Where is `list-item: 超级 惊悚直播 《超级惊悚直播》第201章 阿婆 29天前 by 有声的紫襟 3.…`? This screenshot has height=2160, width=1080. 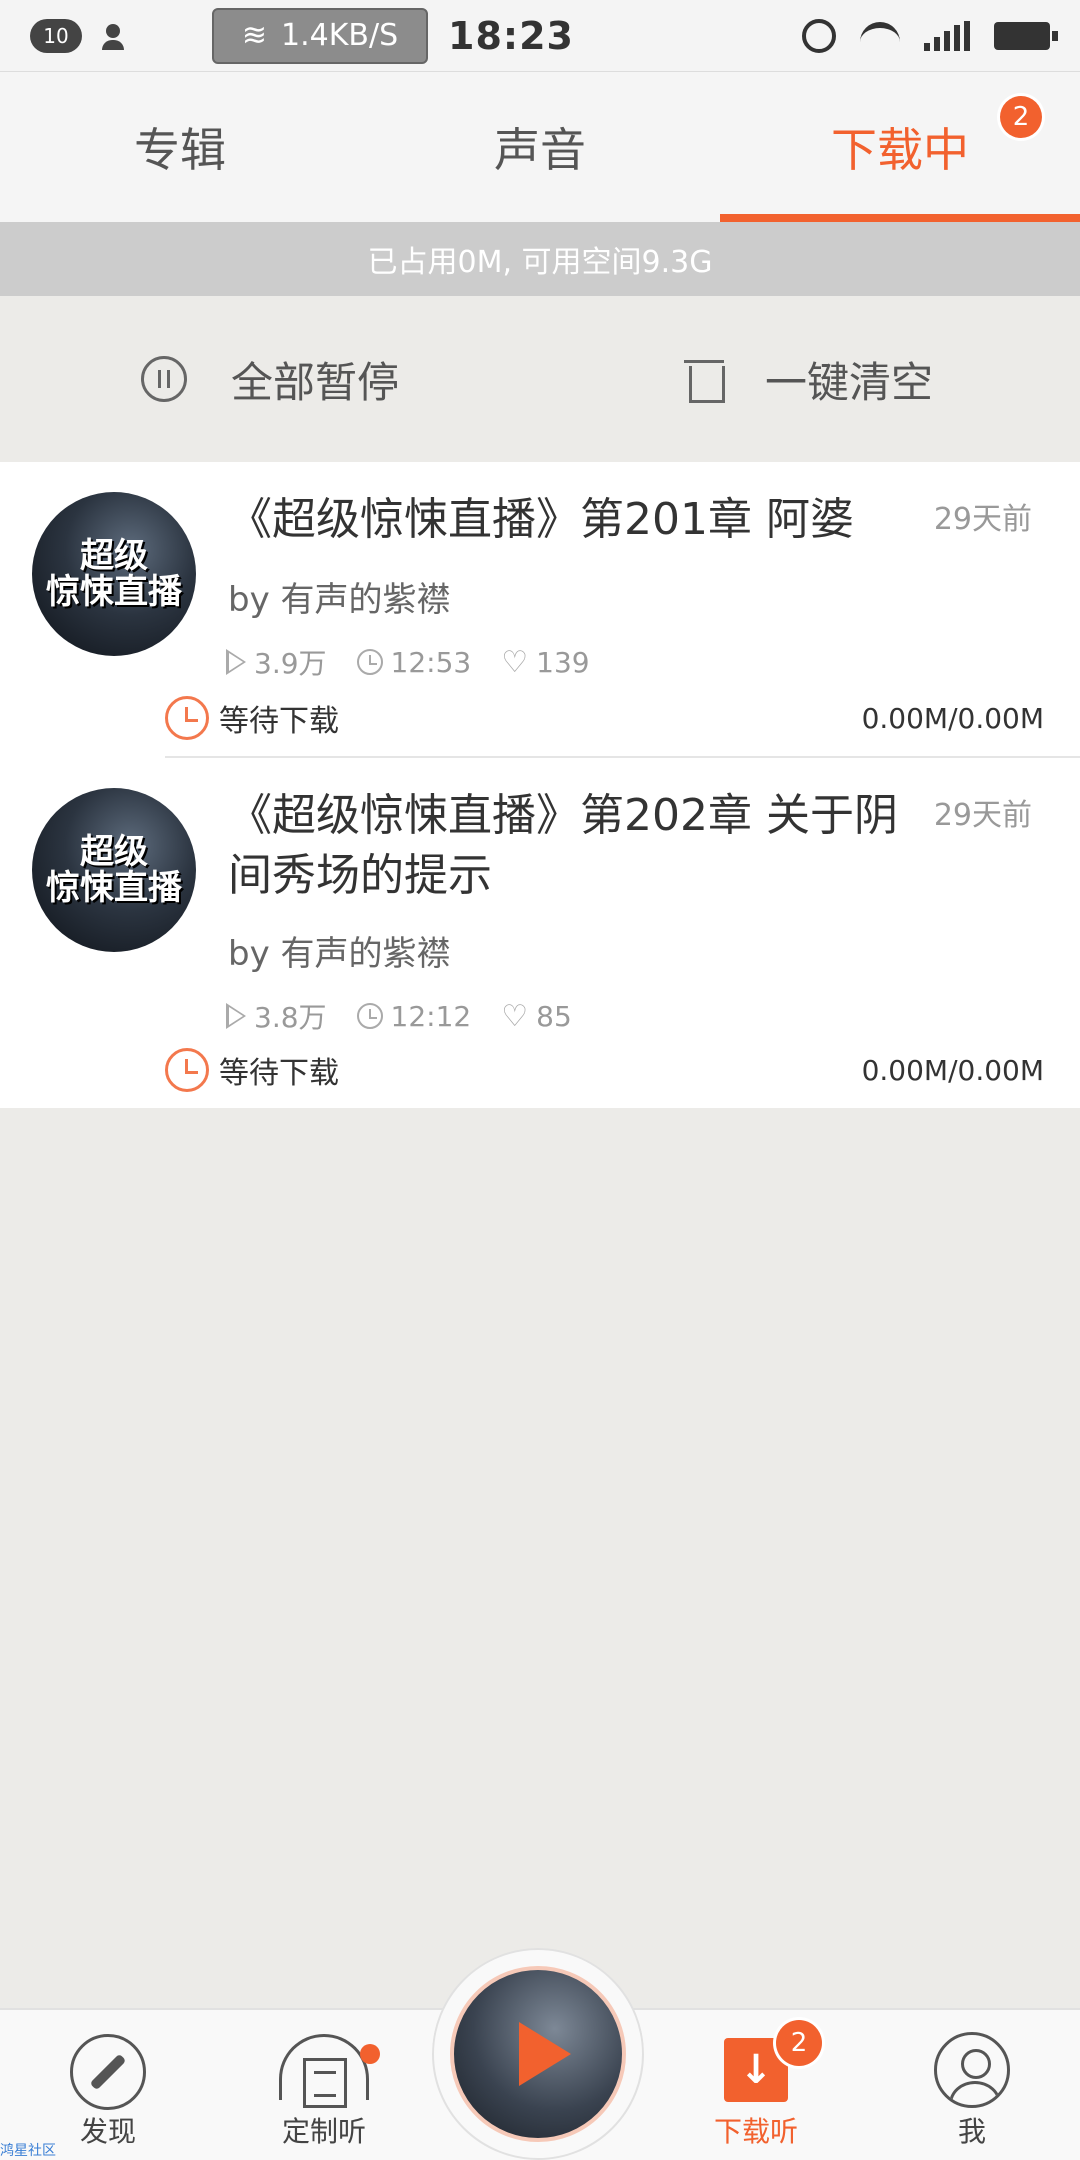
list-item: 超级 惊悚直播 《超级惊悚直播》第201章 阿婆 29天前 by 有声的紫襟 3.… is located at coordinates (540, 610).